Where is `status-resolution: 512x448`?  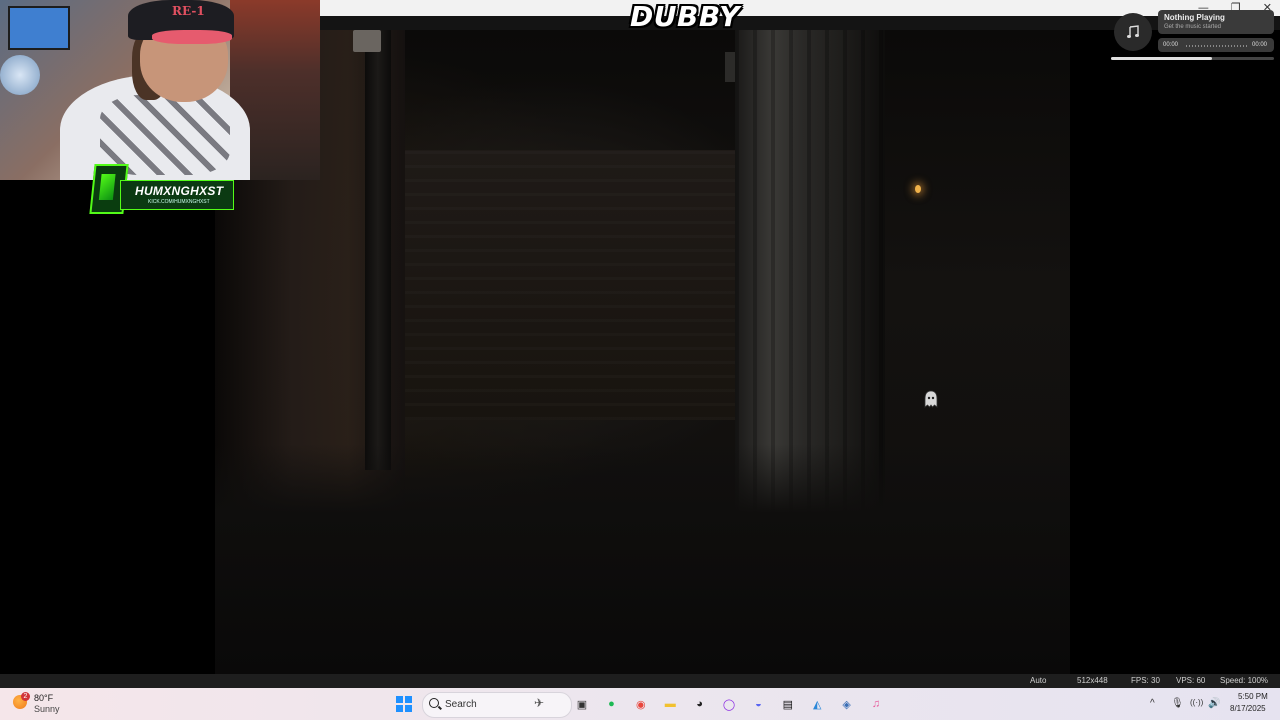 status-resolution: 512x448 is located at coordinates (1092, 680).